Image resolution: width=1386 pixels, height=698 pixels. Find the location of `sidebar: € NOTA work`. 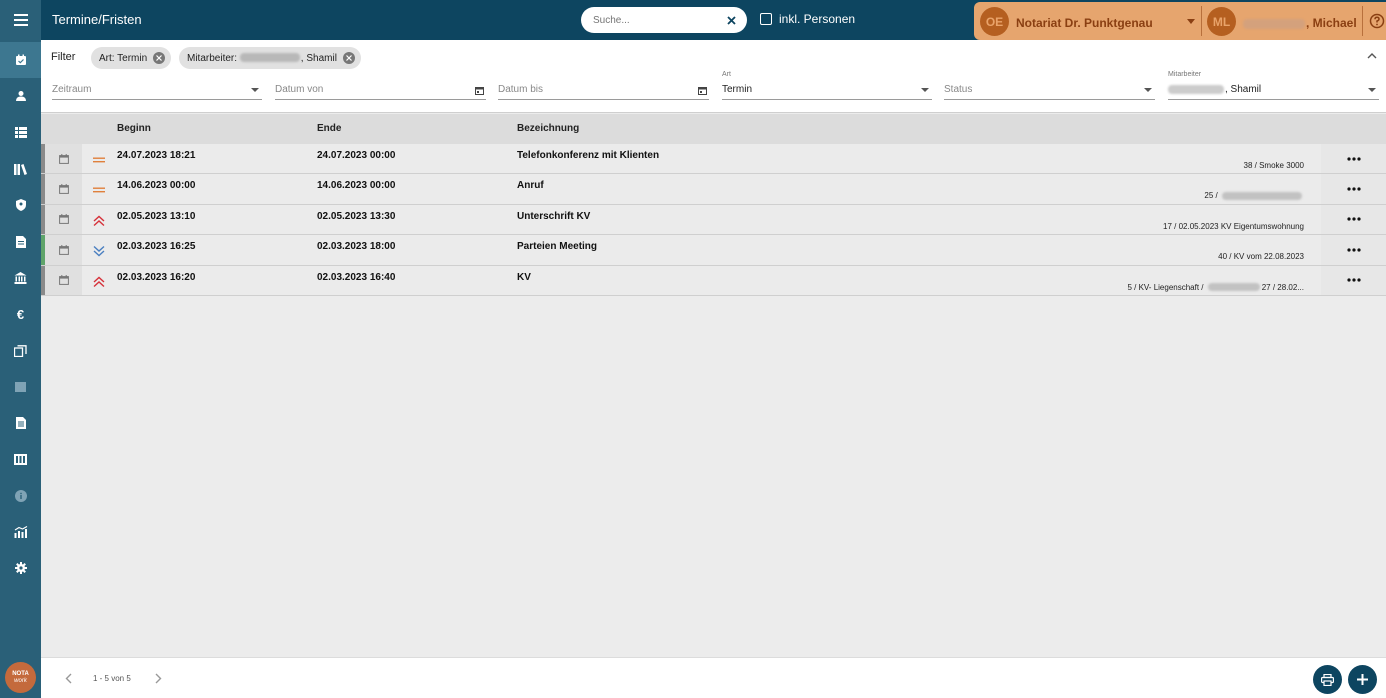

sidebar: € NOTA work is located at coordinates (20, 349).